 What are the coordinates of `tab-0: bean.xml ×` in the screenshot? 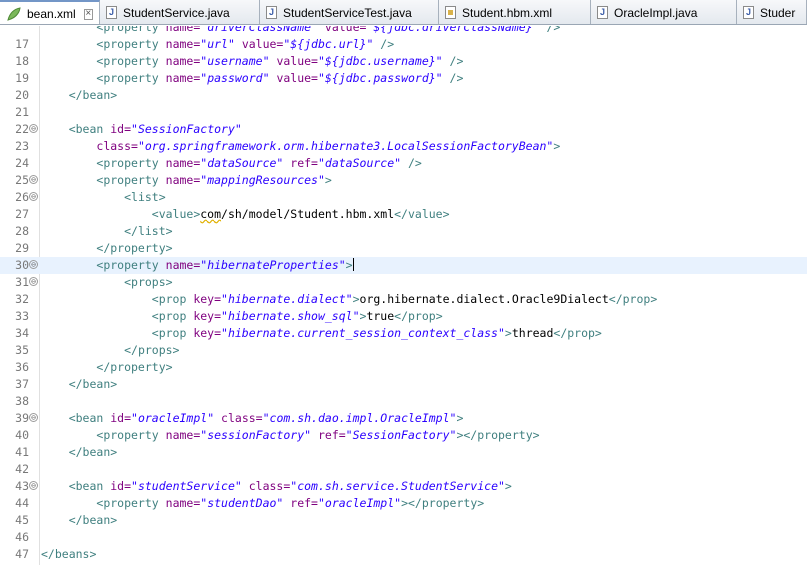 It's located at (50, 12).